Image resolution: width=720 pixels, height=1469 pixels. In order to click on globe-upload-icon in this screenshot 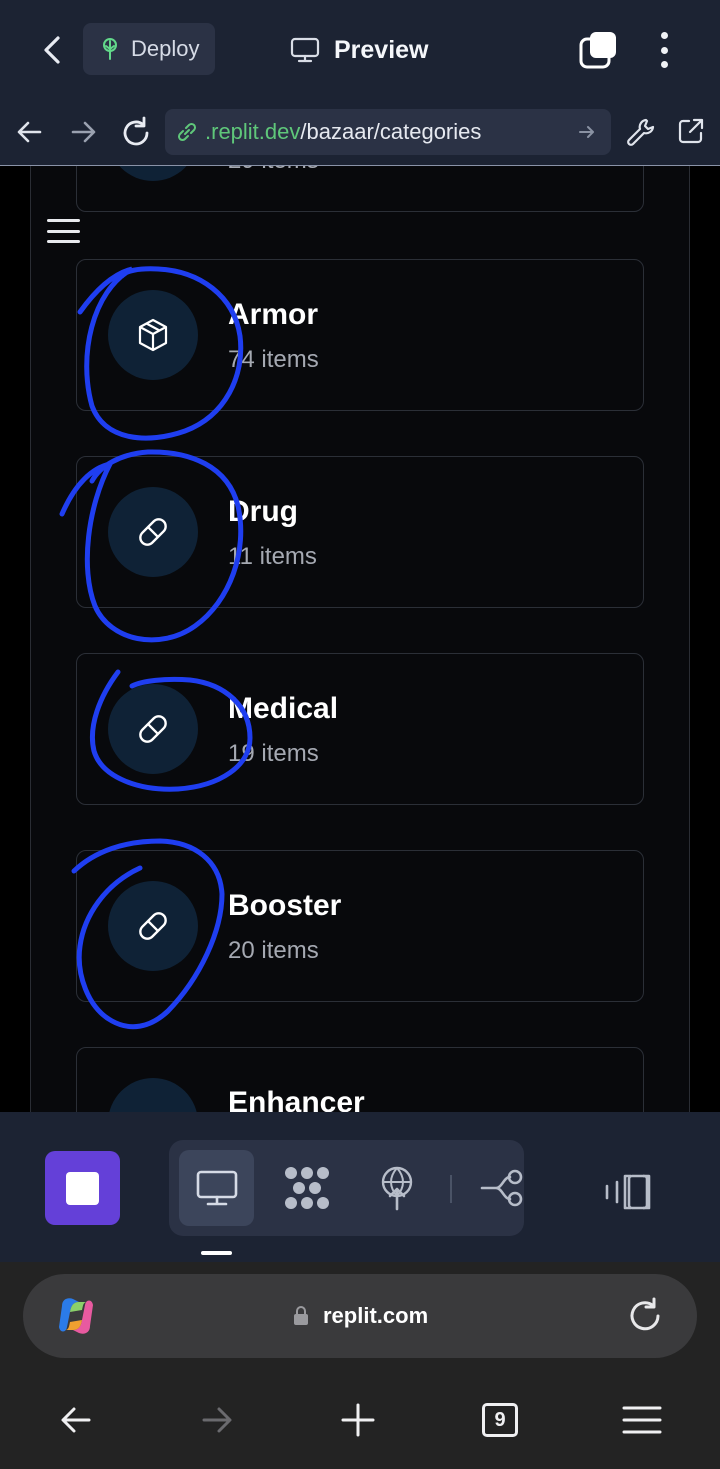, I will do `click(396, 1188)`.